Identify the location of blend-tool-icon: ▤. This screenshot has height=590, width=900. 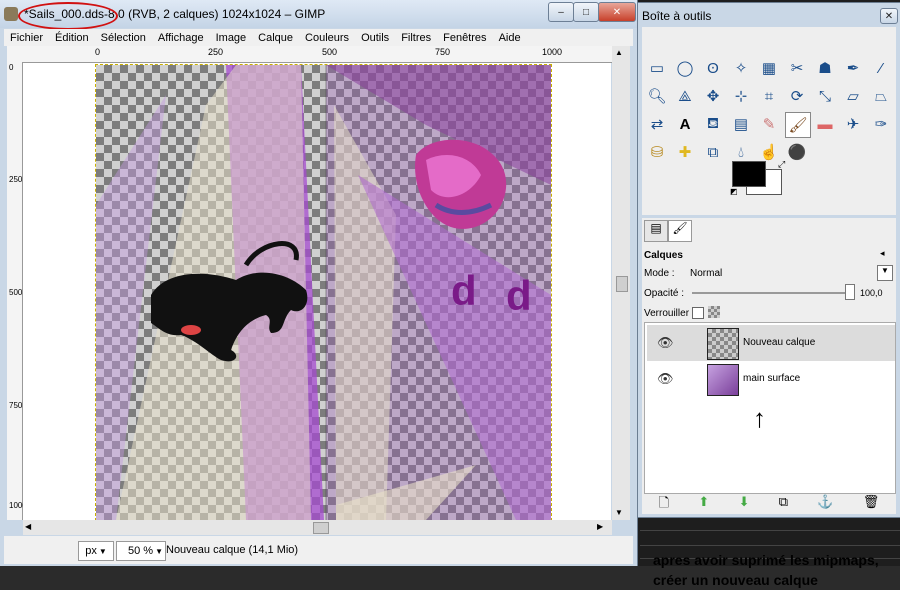
(741, 124).